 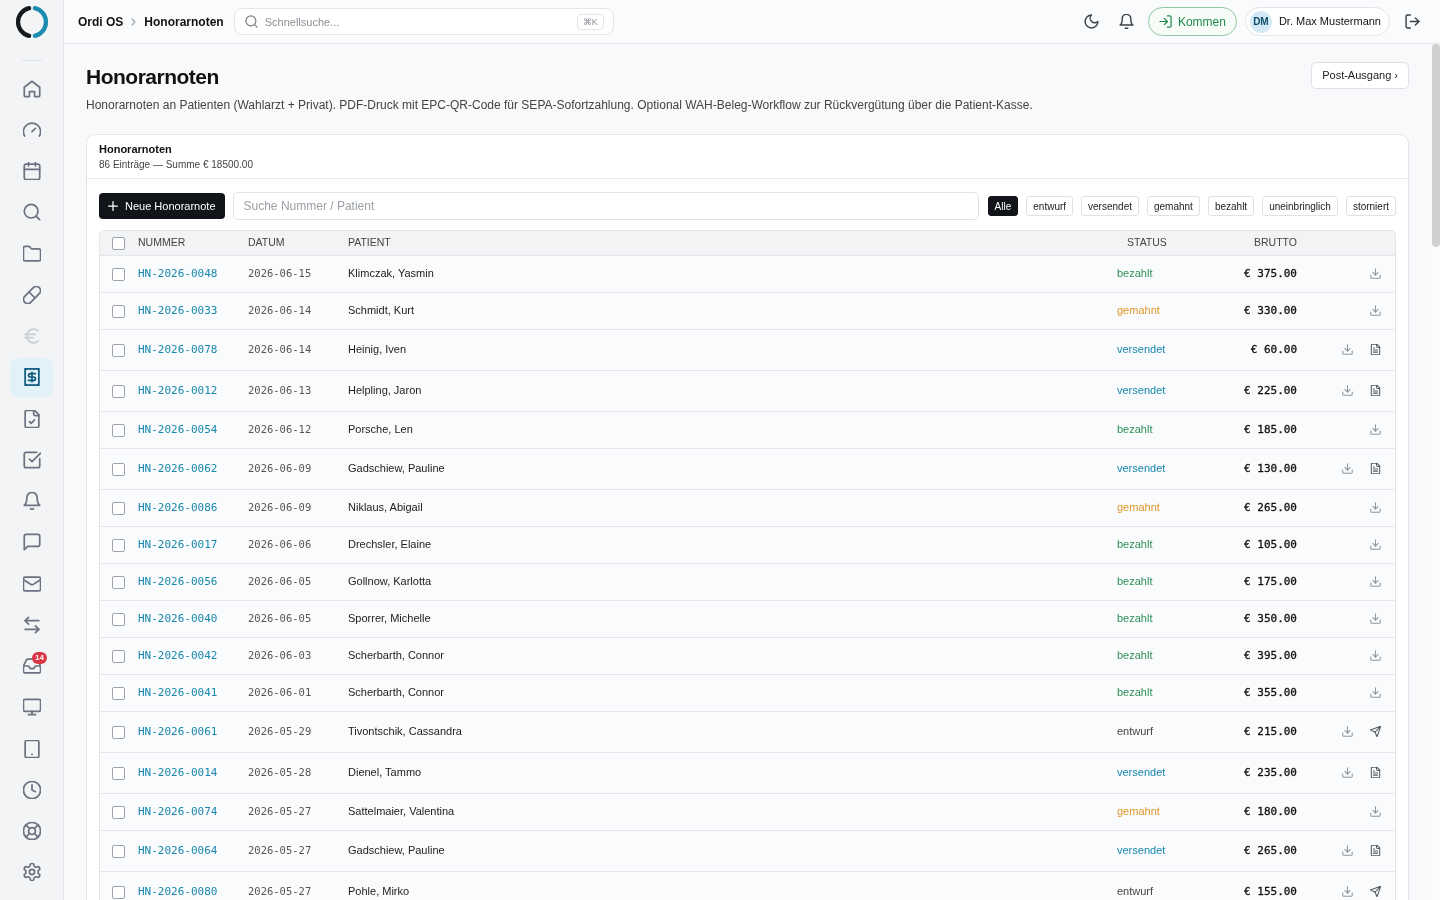 I want to click on filter-chip: Alle, so click(x=1003, y=206).